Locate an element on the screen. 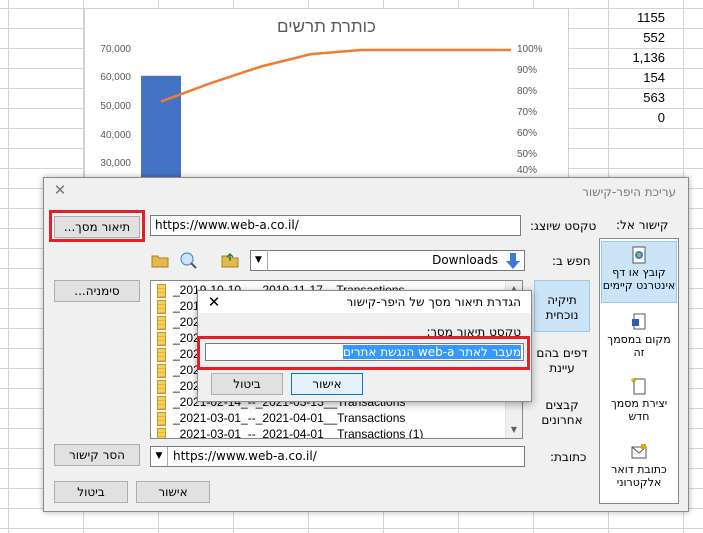  document-place-icon is located at coordinates (639, 321).